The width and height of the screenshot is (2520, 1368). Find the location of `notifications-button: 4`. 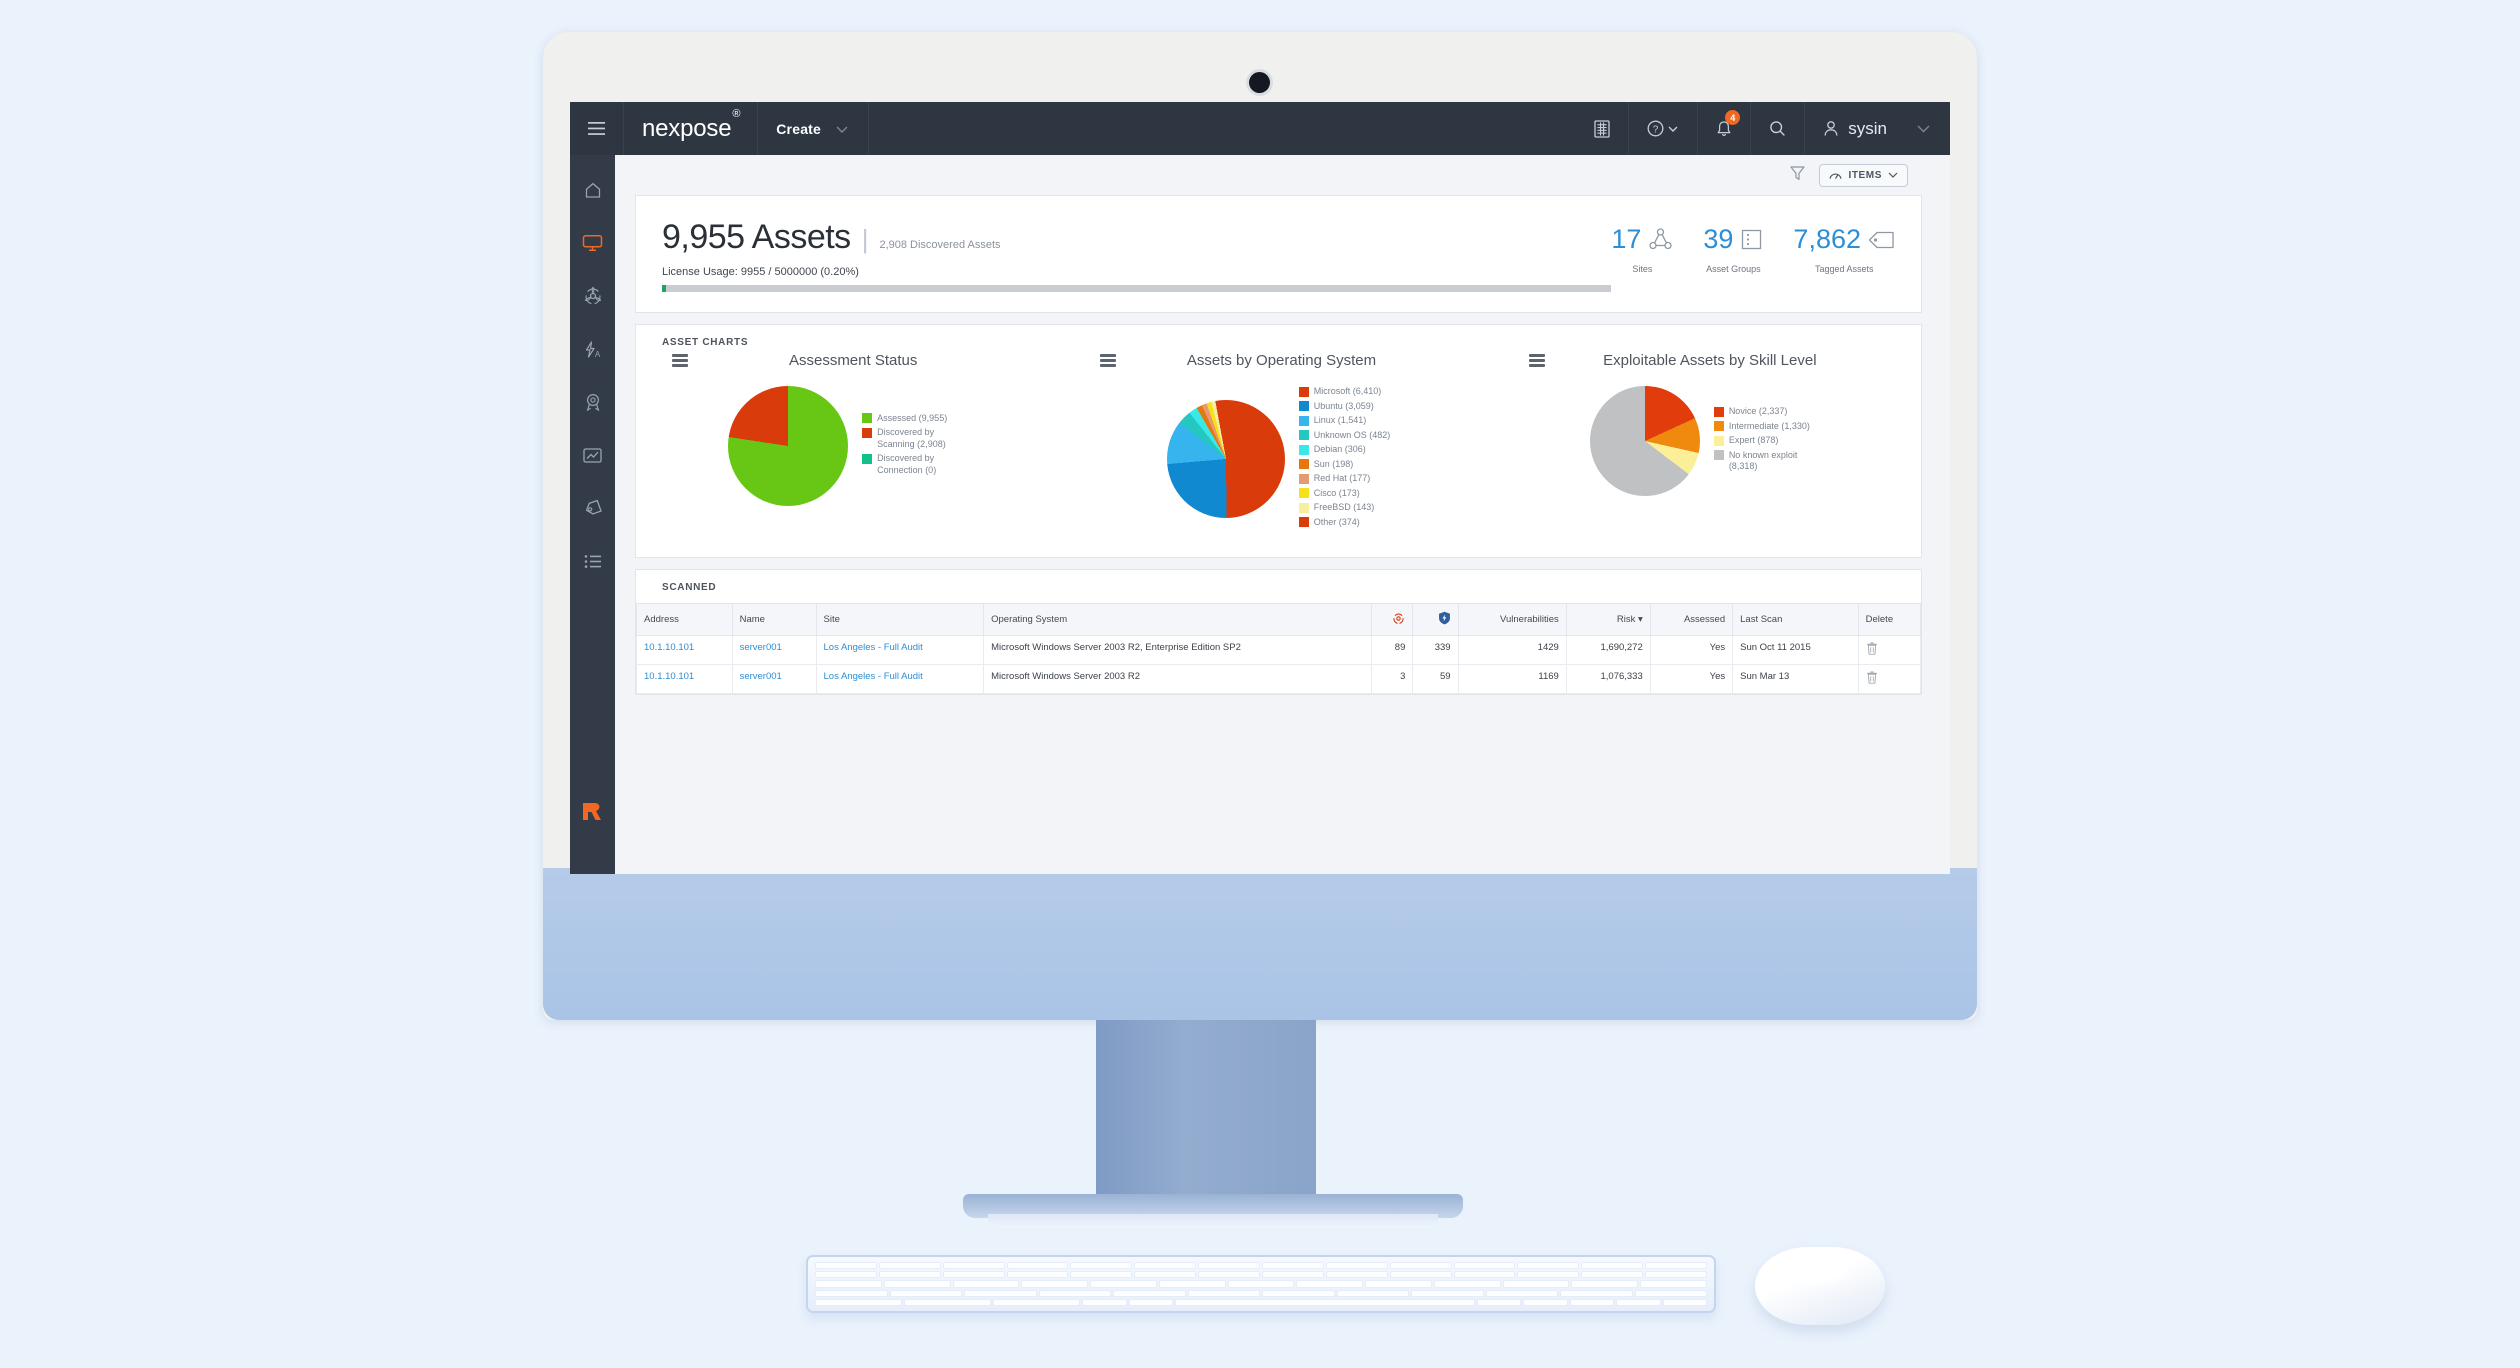

notifications-button: 4 is located at coordinates (1725, 128).